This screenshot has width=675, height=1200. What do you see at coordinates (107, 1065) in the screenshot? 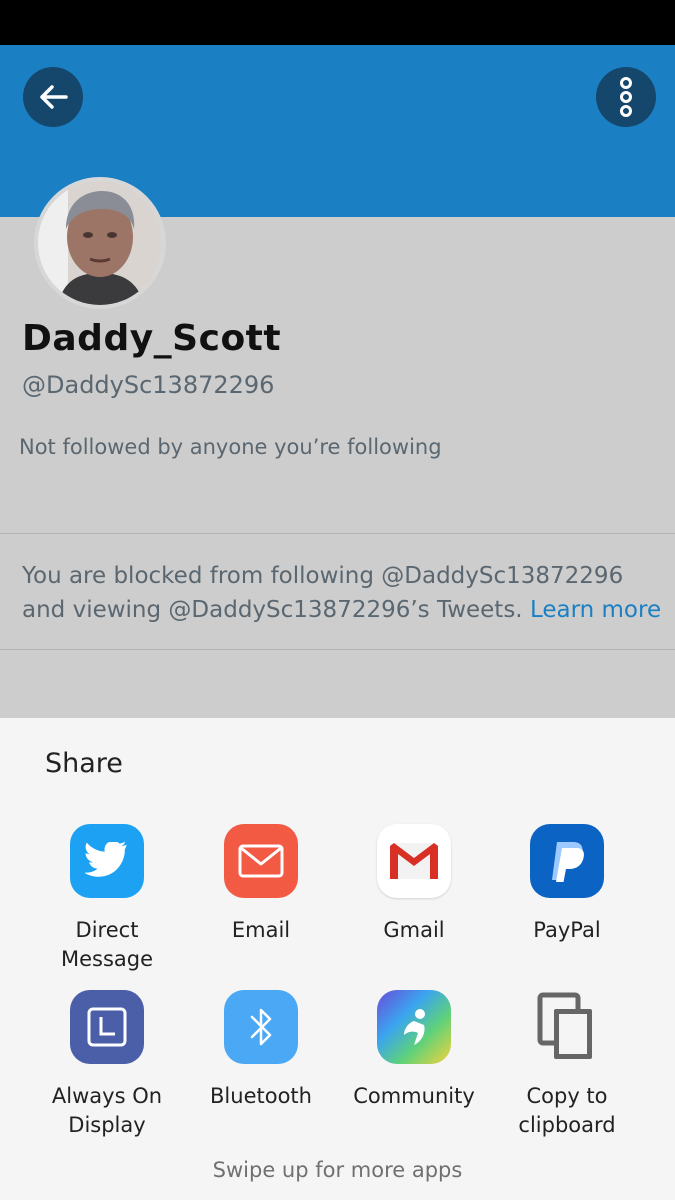
I see `share-target-always-on-display: Always On Display` at bounding box center [107, 1065].